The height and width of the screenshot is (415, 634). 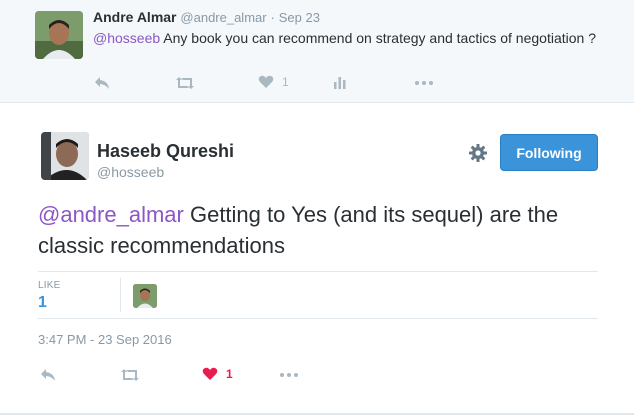 I want to click on parent-date: Sep 23, so click(x=299, y=17).